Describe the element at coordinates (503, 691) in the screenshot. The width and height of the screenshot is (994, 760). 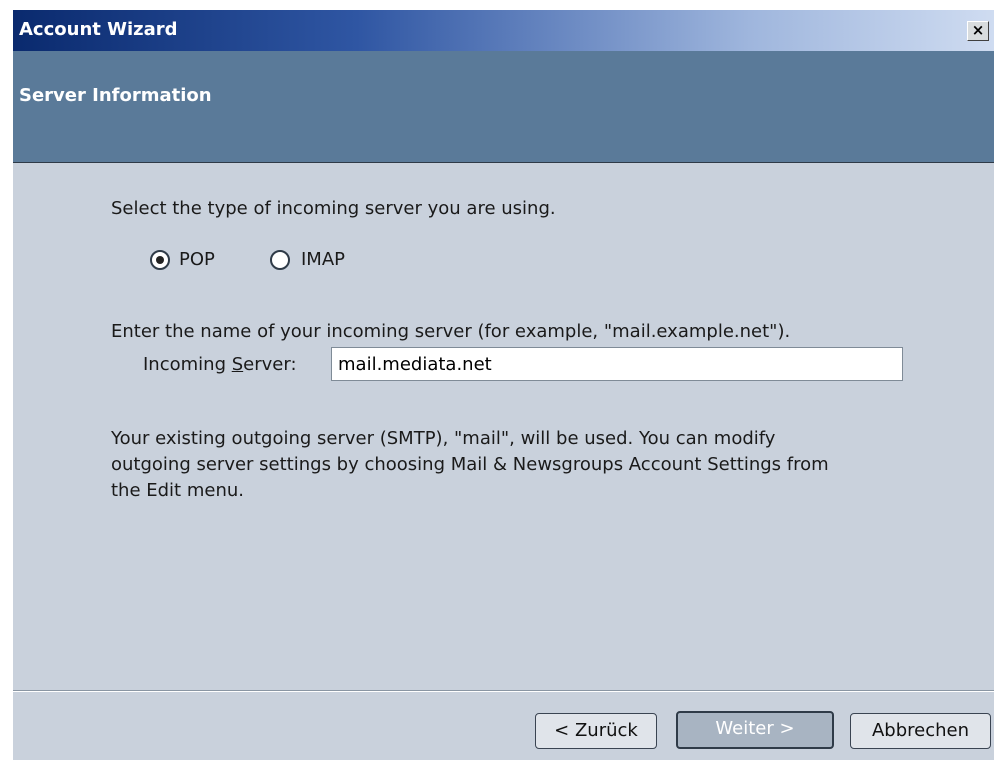
I see `footer-divider` at that location.